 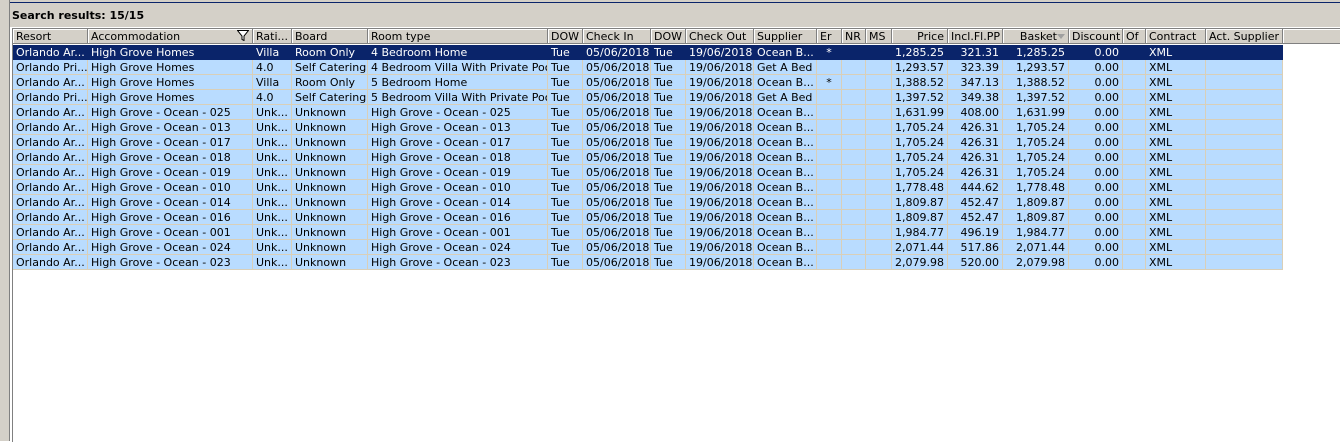 What do you see at coordinates (458, 36) in the screenshot?
I see `column-header-room_type: Room type` at bounding box center [458, 36].